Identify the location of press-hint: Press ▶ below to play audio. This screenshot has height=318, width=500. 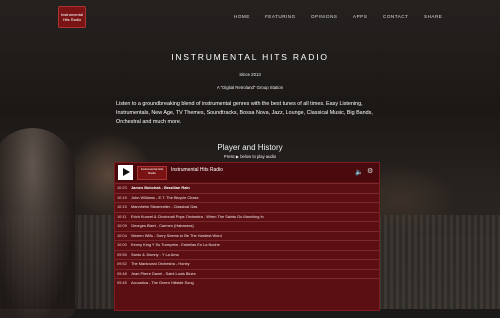
(250, 156).